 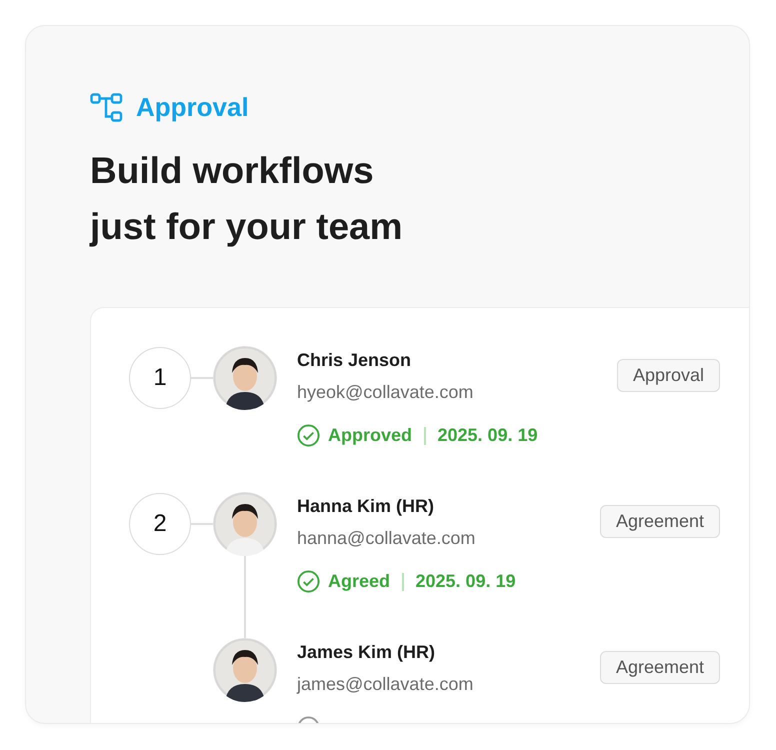 I want to click on approver-email: hanna@collavate.com, so click(x=386, y=538).